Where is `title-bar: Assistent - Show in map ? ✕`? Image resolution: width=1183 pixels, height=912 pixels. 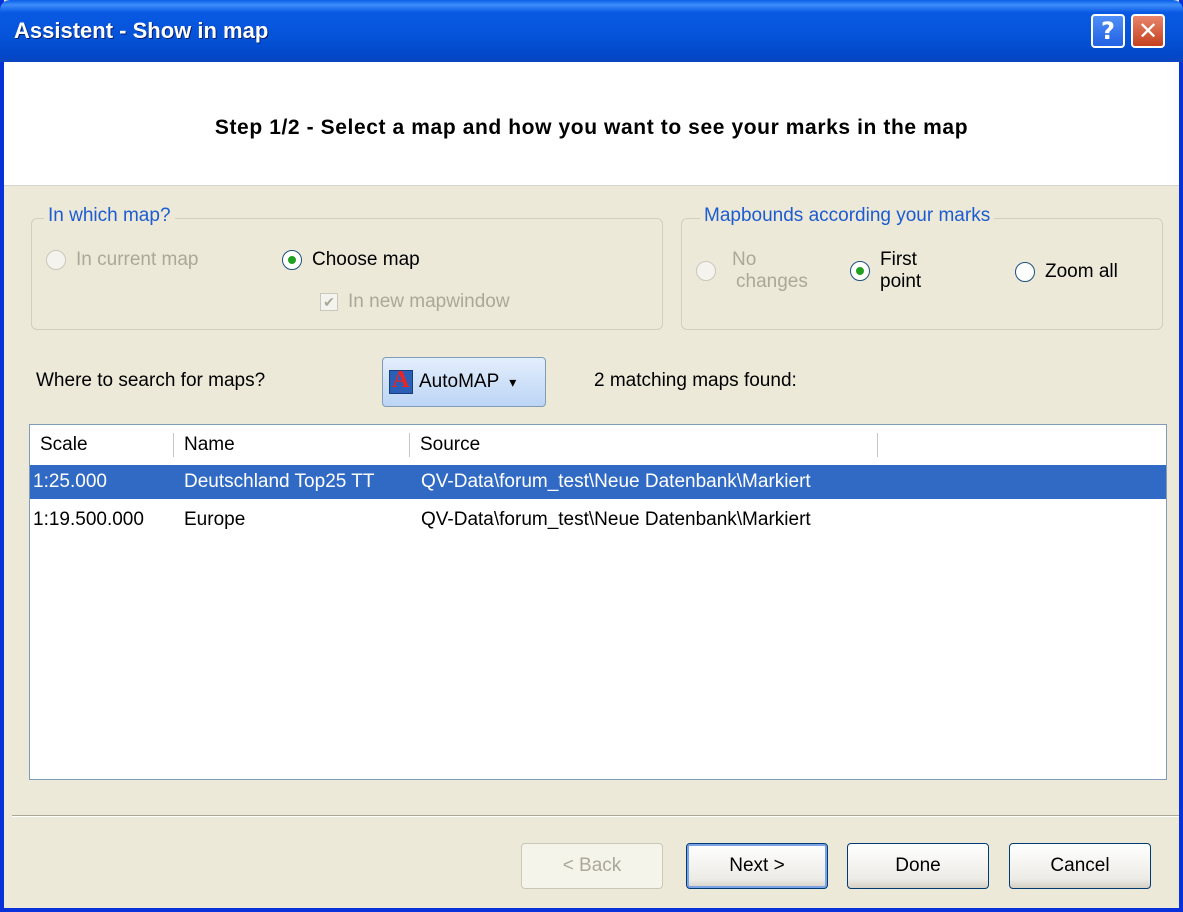 title-bar: Assistent - Show in map ? ✕ is located at coordinates (591, 31).